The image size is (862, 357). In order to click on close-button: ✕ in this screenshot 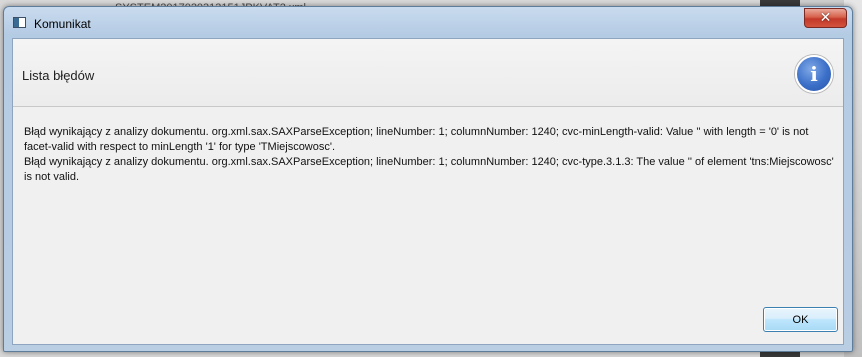, I will do `click(825, 18)`.